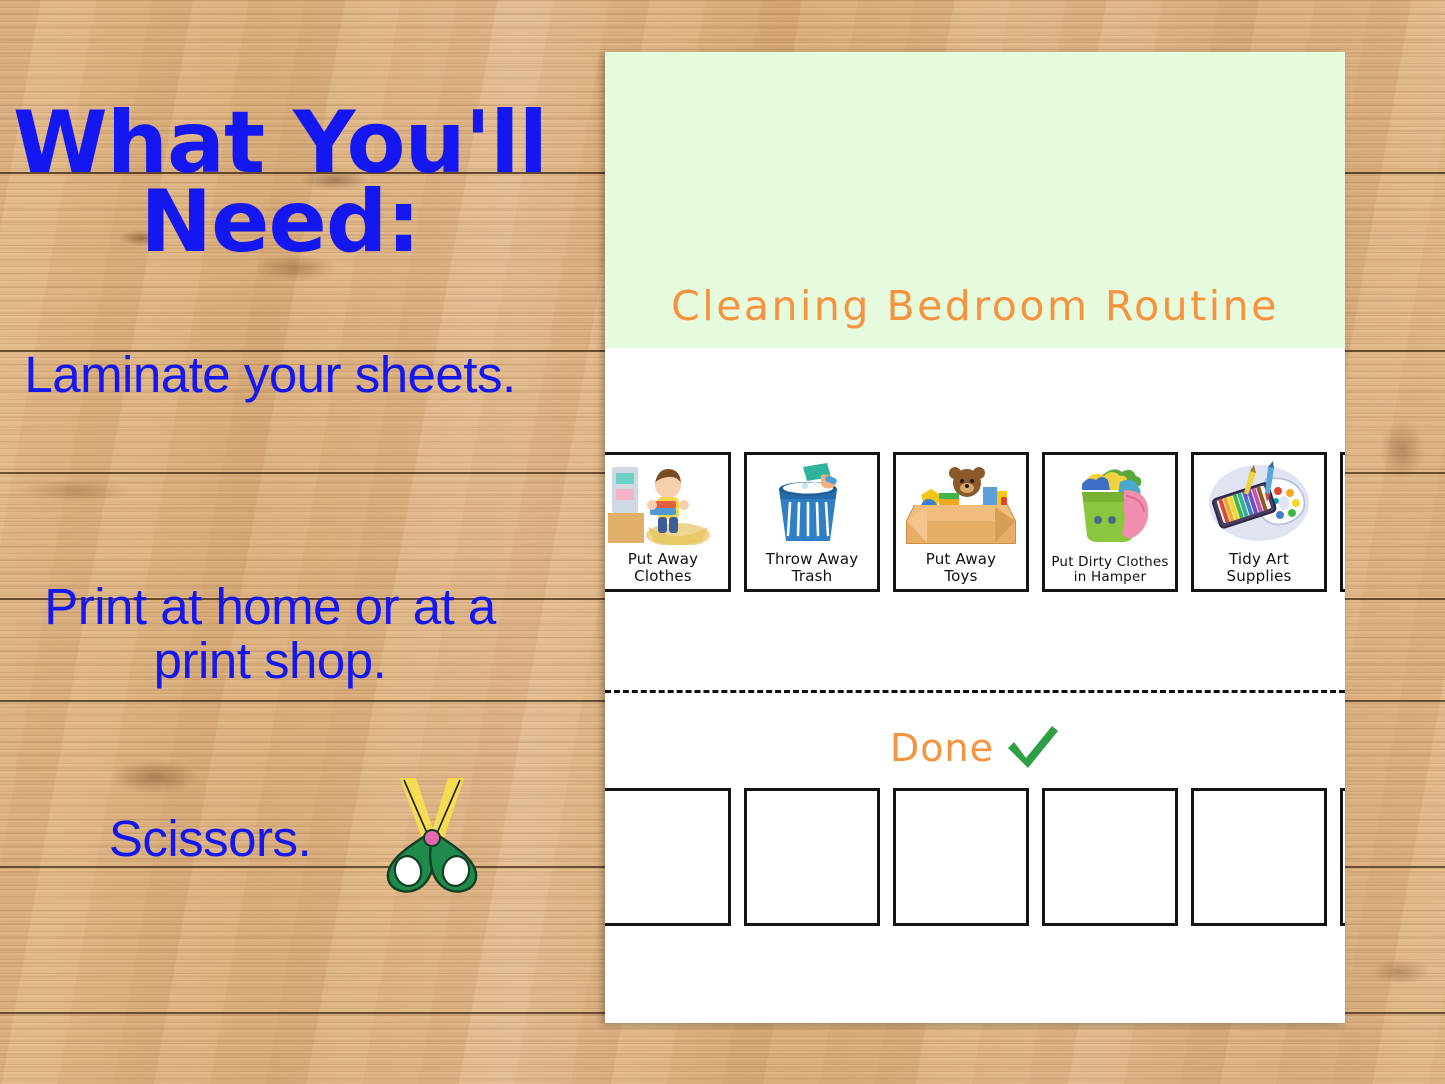 Image resolution: width=1445 pixels, height=1084 pixels. I want to click on task-card: Tidy Art Supplies, so click(1259, 522).